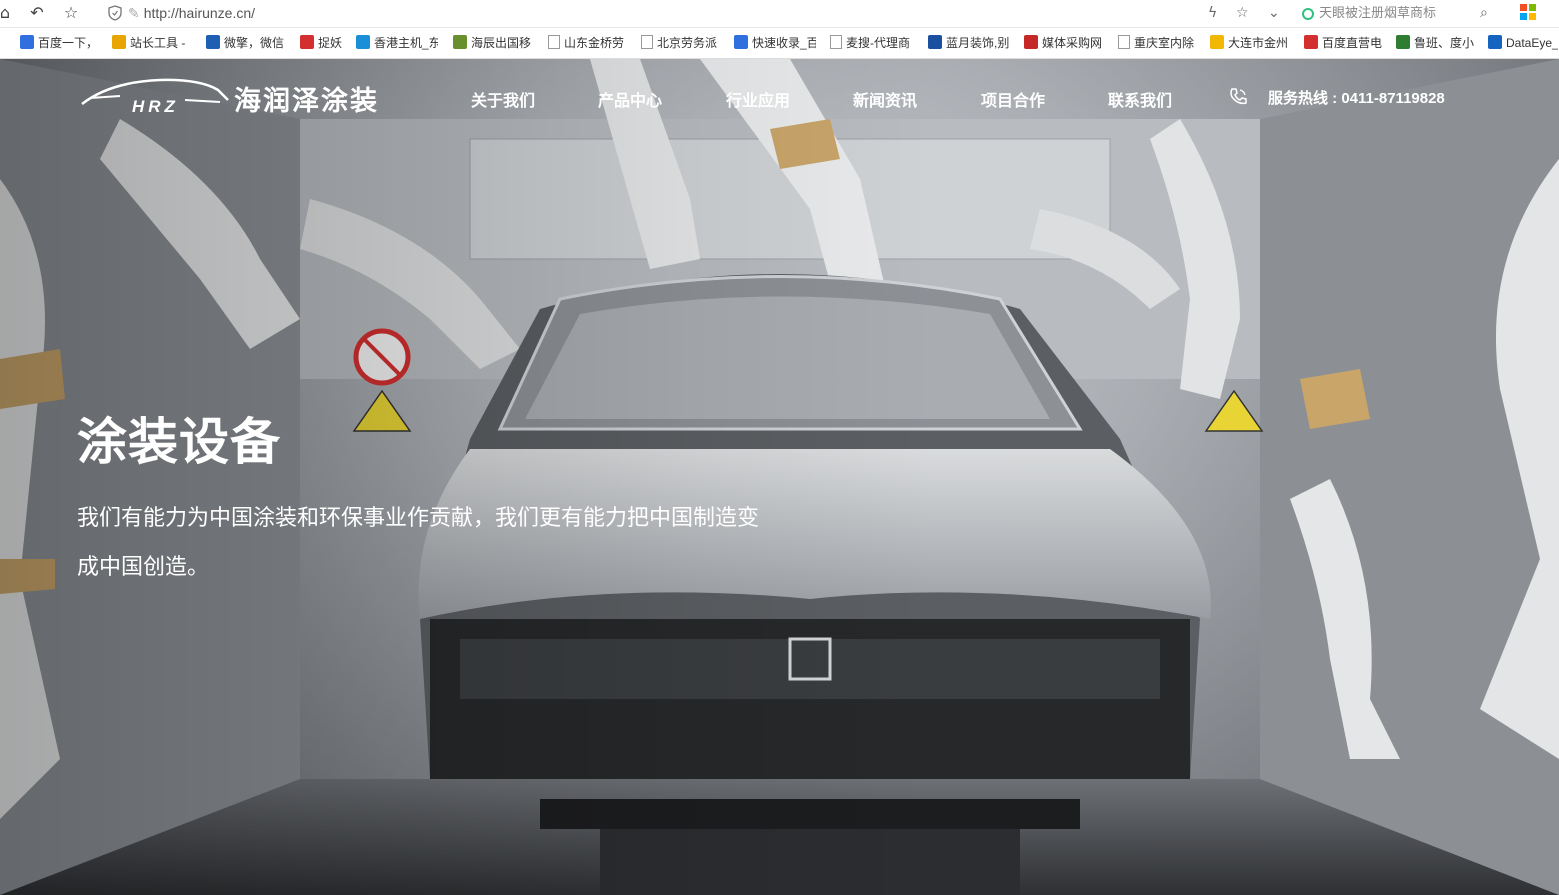  What do you see at coordinates (1444, 43) in the screenshot?
I see `bookmark-label: 鲁班、度小` at bounding box center [1444, 43].